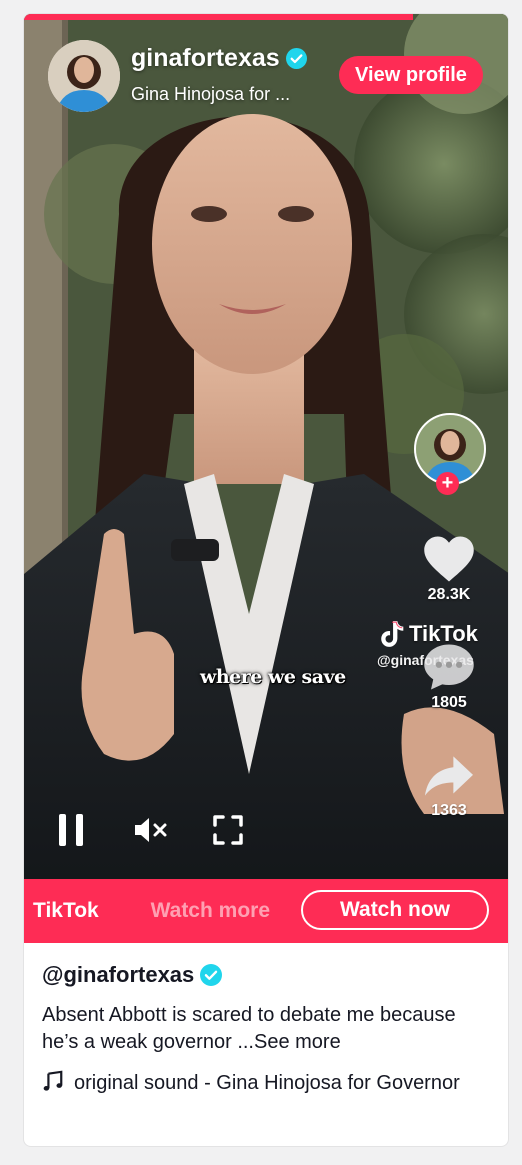  I want to click on pause-button, so click(71, 830).